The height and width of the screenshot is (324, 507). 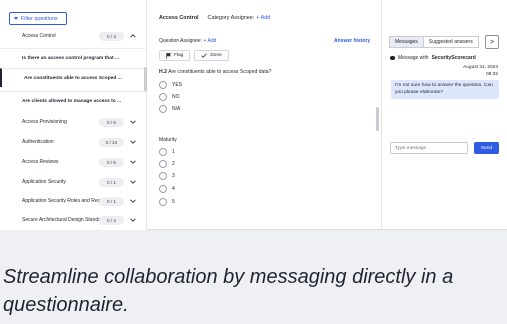 I want to click on message-with-name: SecurityScorecard, so click(x=453, y=58).